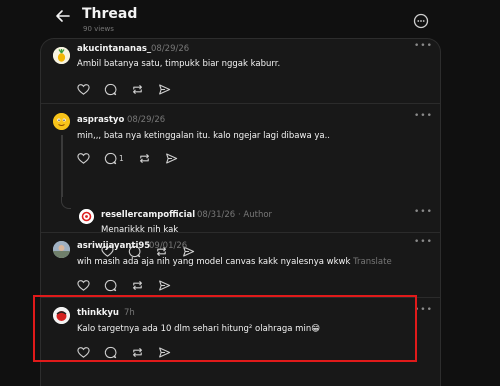 Image resolution: width=500 pixels, height=386 pixels. What do you see at coordinates (255, 215) in the screenshot?
I see `author-tag: · Author` at bounding box center [255, 215].